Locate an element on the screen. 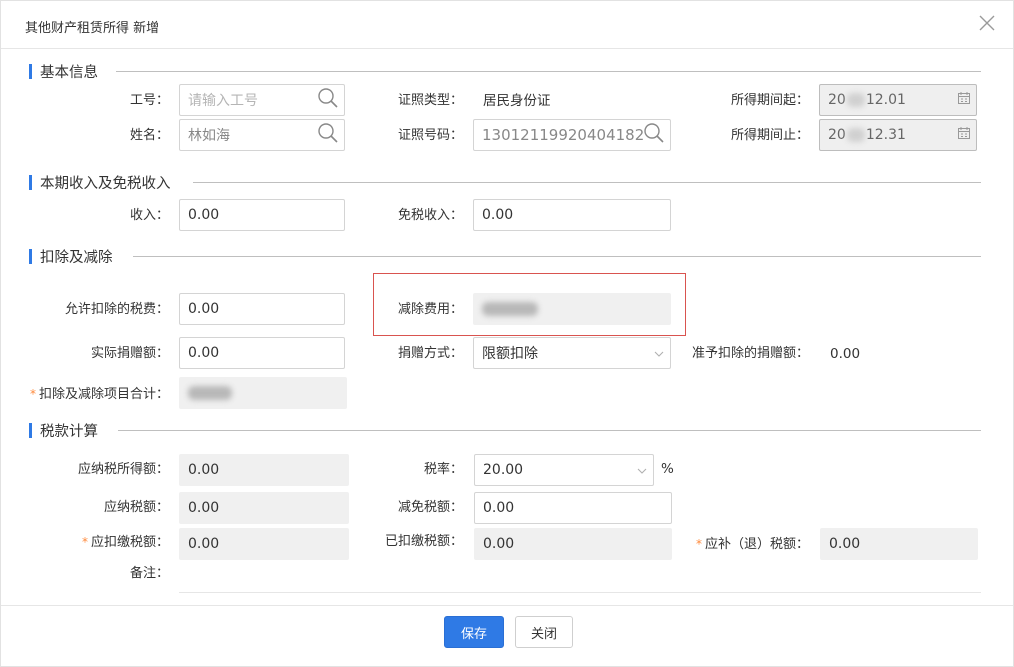  tax-free-income-label: 免税收入： is located at coordinates (430, 215).